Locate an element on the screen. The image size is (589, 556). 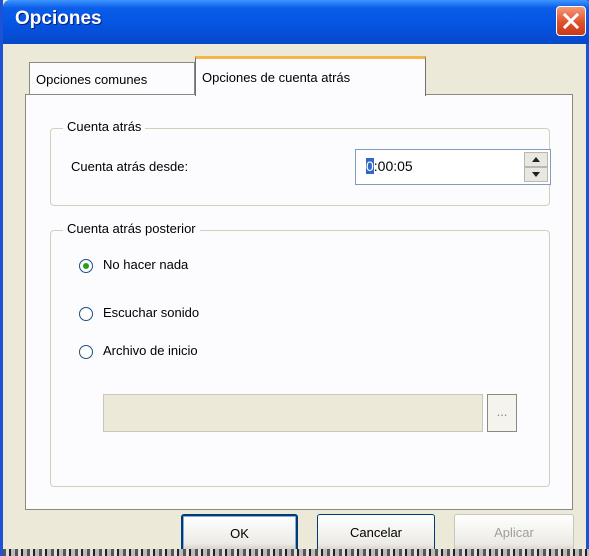
radio-label-archivo-de-inicio: Archivo de inicio is located at coordinates (150, 350).